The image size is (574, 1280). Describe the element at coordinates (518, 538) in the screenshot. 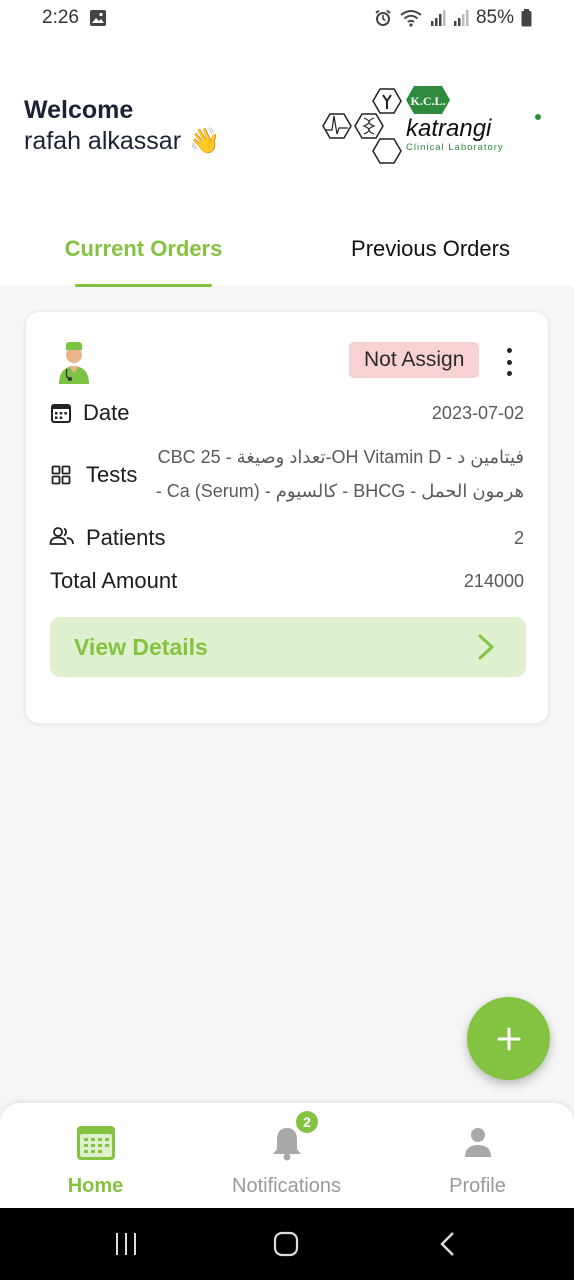

I see `patients-value: 2` at that location.